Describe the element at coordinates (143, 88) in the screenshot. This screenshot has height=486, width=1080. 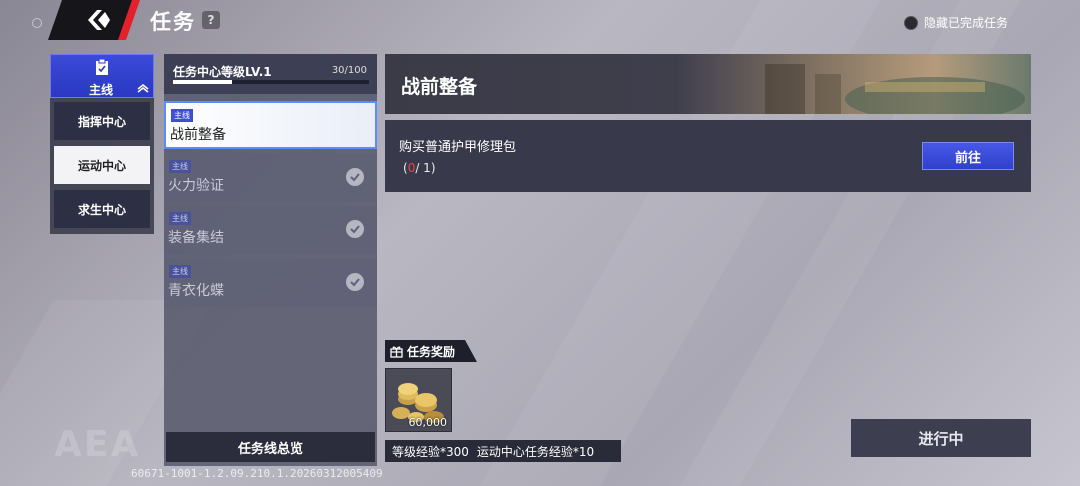
I see `chevron-up-icon` at that location.